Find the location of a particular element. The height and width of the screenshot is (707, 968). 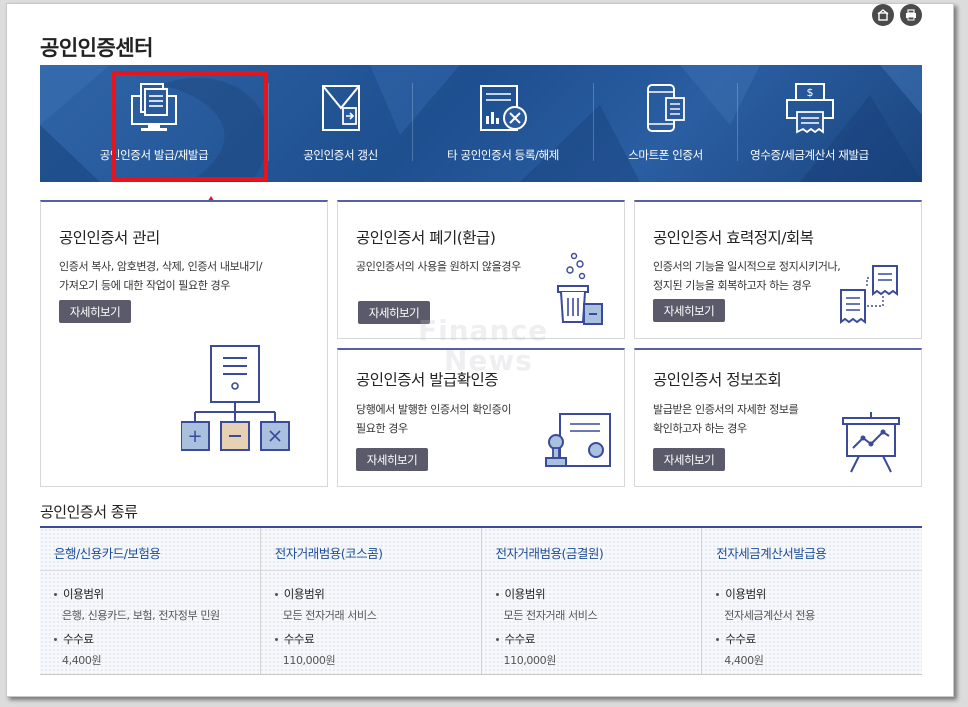

card-title: 공인인증서 관리 is located at coordinates (109, 238).